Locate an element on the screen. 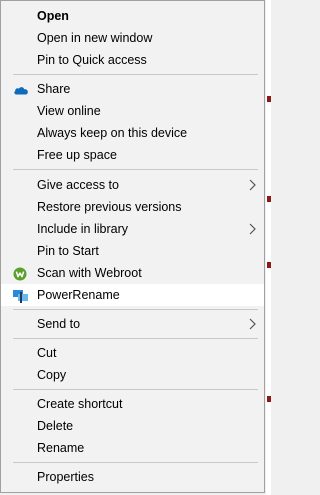 This screenshot has height=495, width=320. menu-item-cut: Cut is located at coordinates (132, 353).